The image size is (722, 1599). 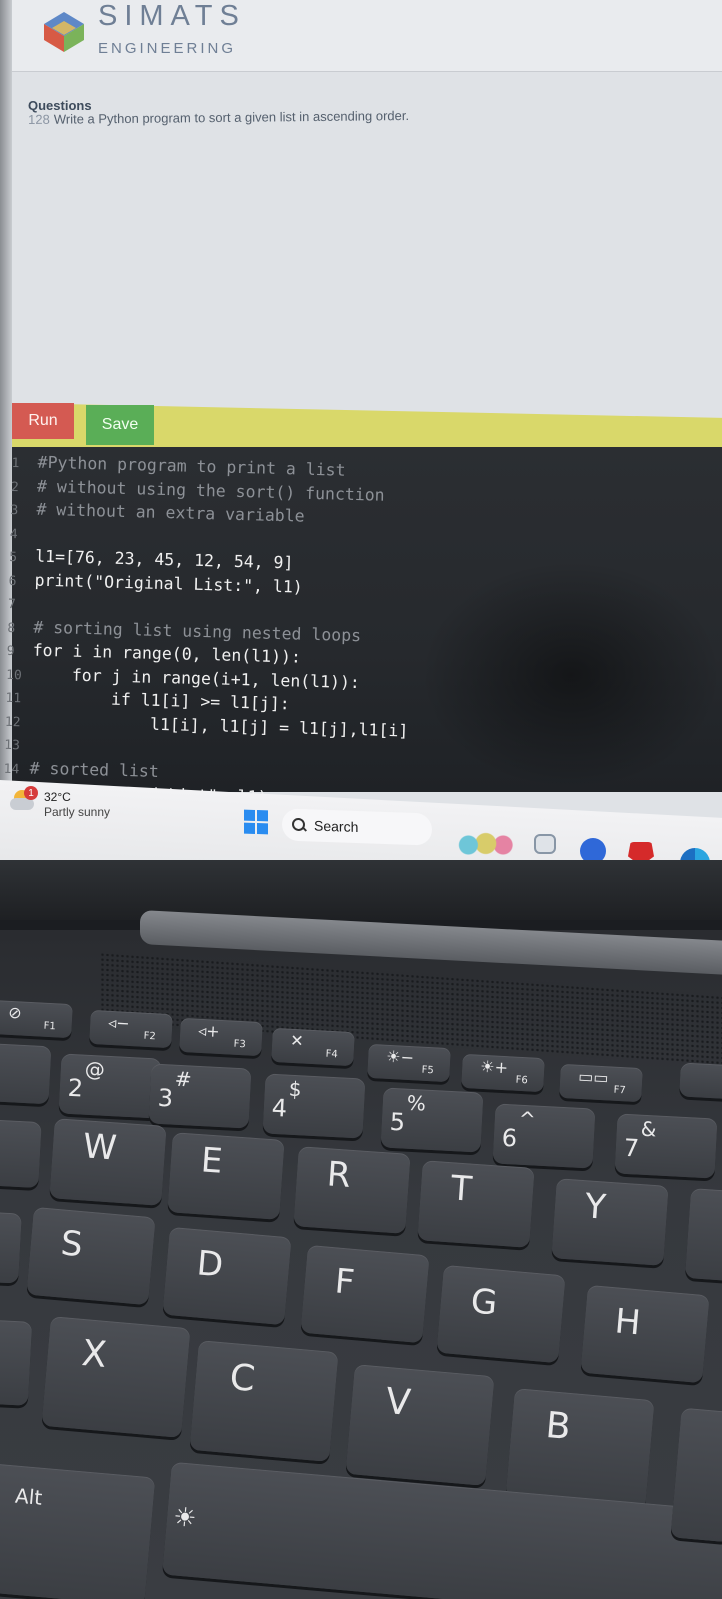 I want to click on key-label: F6, so click(x=522, y=1080).